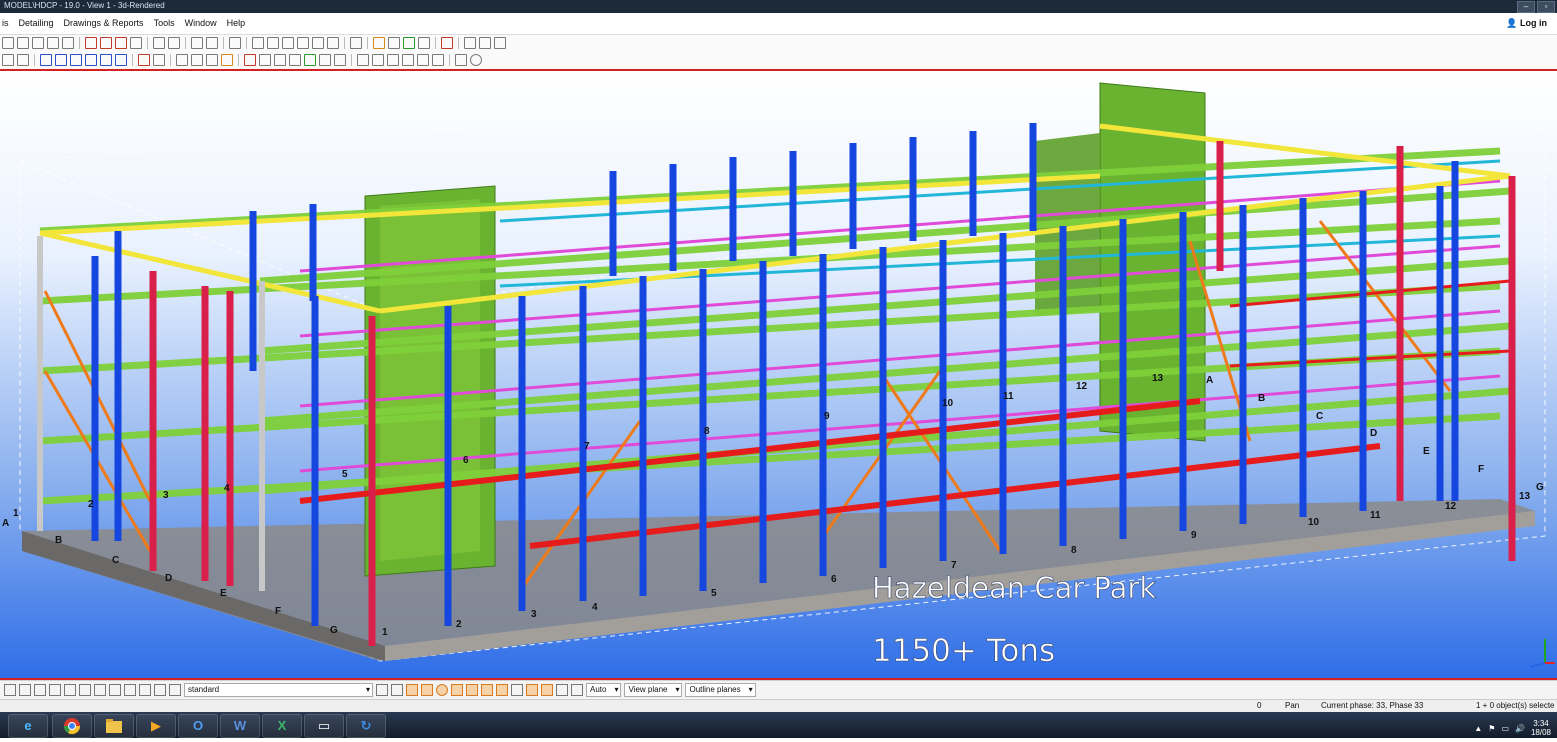 This screenshot has height=742, width=1557. I want to click on menu-item-tools: Tools, so click(164, 23).